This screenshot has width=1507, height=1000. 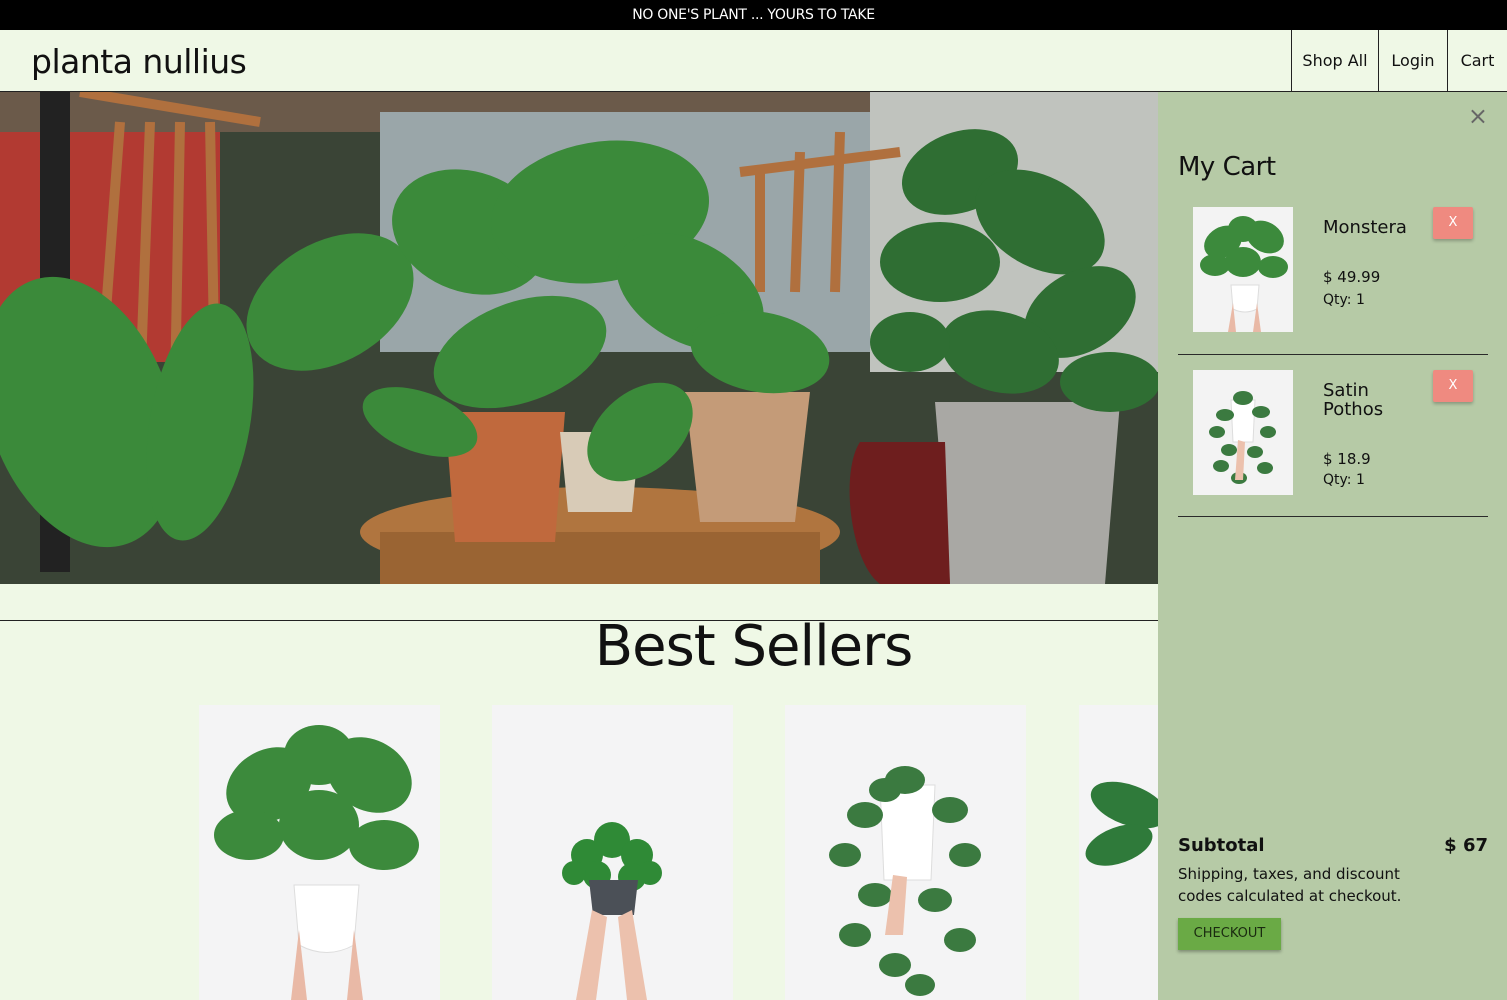 I want to click on cart-title: My Cart, so click(x=1227, y=167).